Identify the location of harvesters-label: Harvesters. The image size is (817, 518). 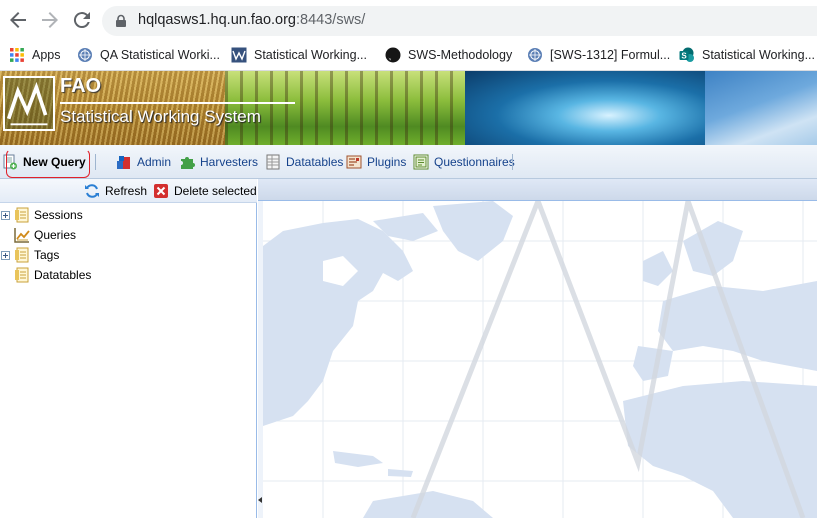
(229, 162).